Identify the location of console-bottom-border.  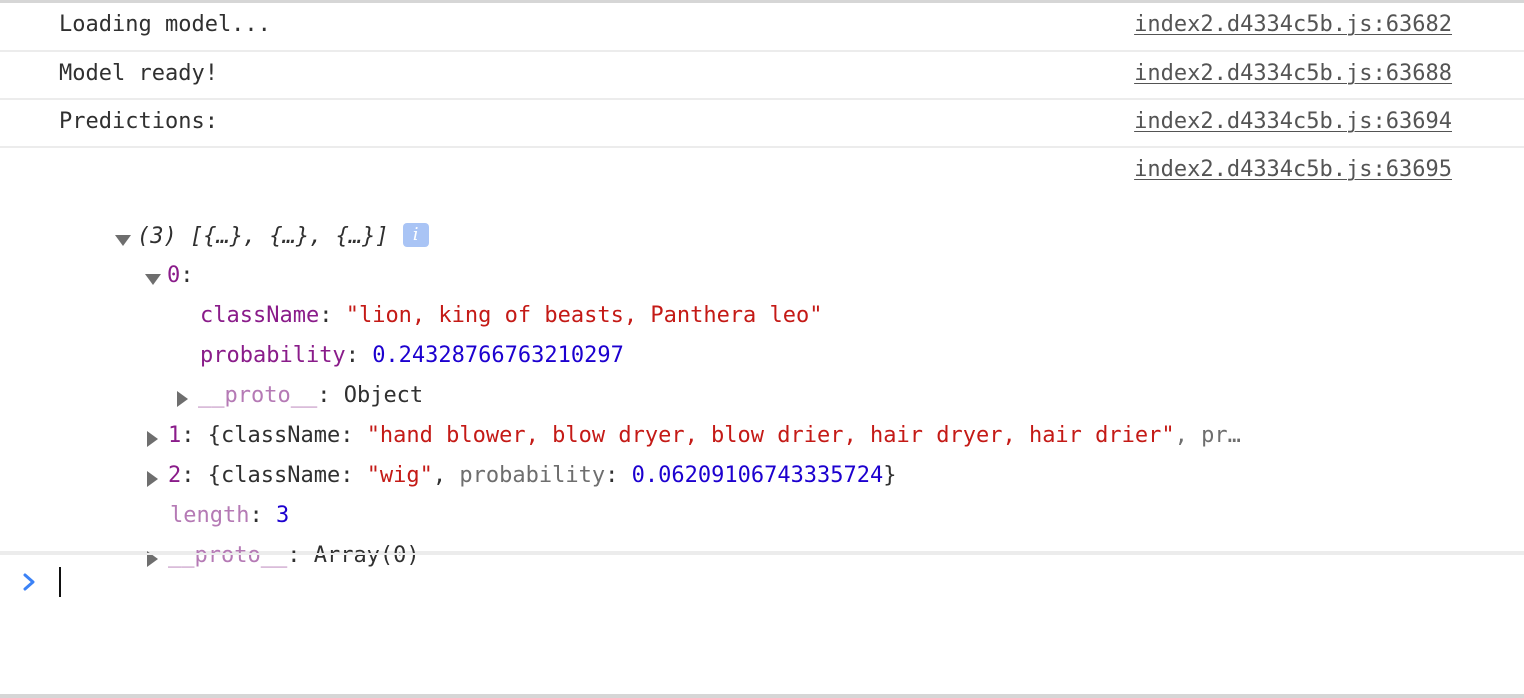
(762, 696).